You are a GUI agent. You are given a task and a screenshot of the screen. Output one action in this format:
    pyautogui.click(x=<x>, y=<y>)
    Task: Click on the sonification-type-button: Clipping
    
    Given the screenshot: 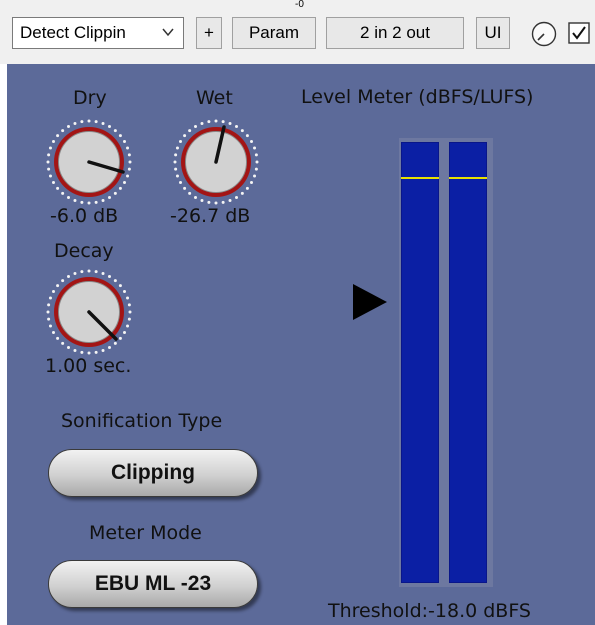 What is the action you would take?
    pyautogui.click(x=153, y=473)
    